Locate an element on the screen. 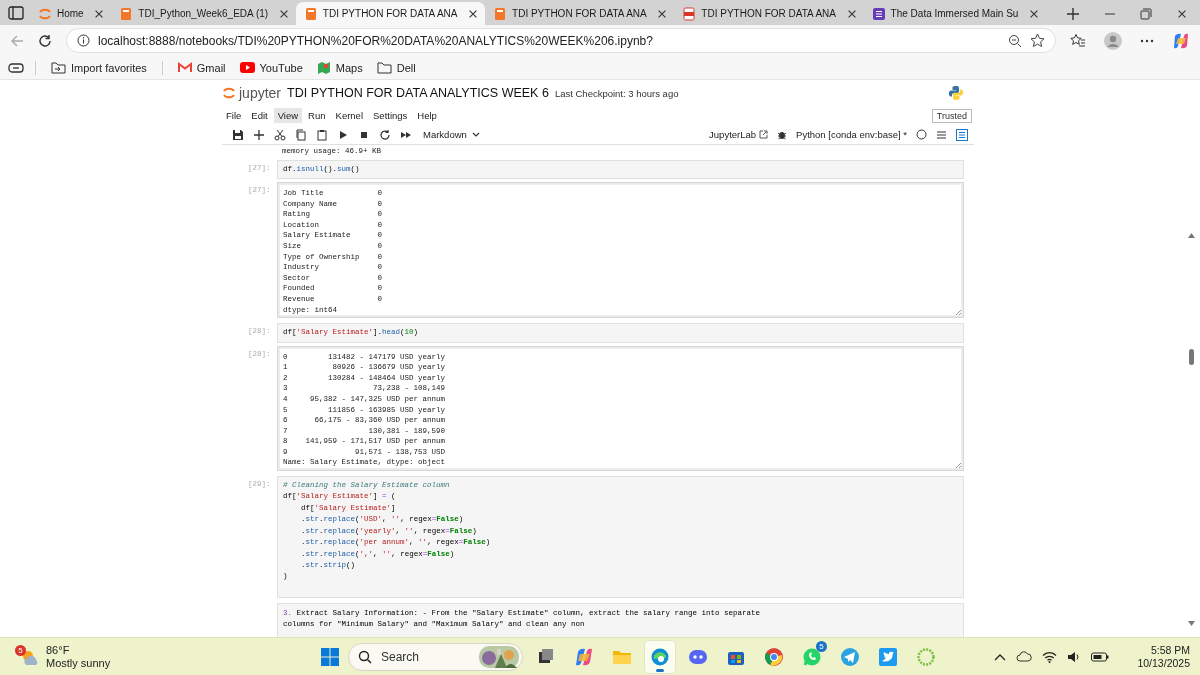 The height and width of the screenshot is (675, 1200). menu-item: Settings is located at coordinates (390, 115).